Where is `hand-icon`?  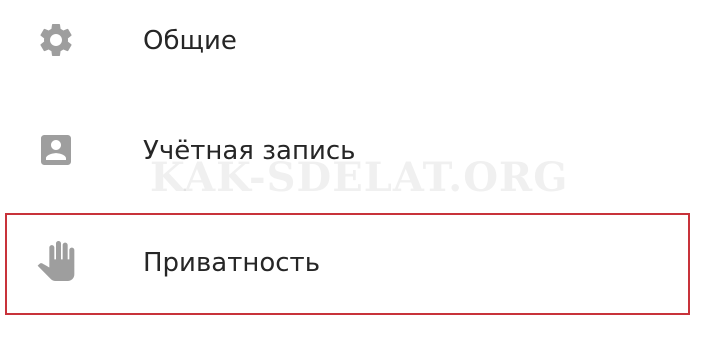
hand-icon is located at coordinates (56, 261).